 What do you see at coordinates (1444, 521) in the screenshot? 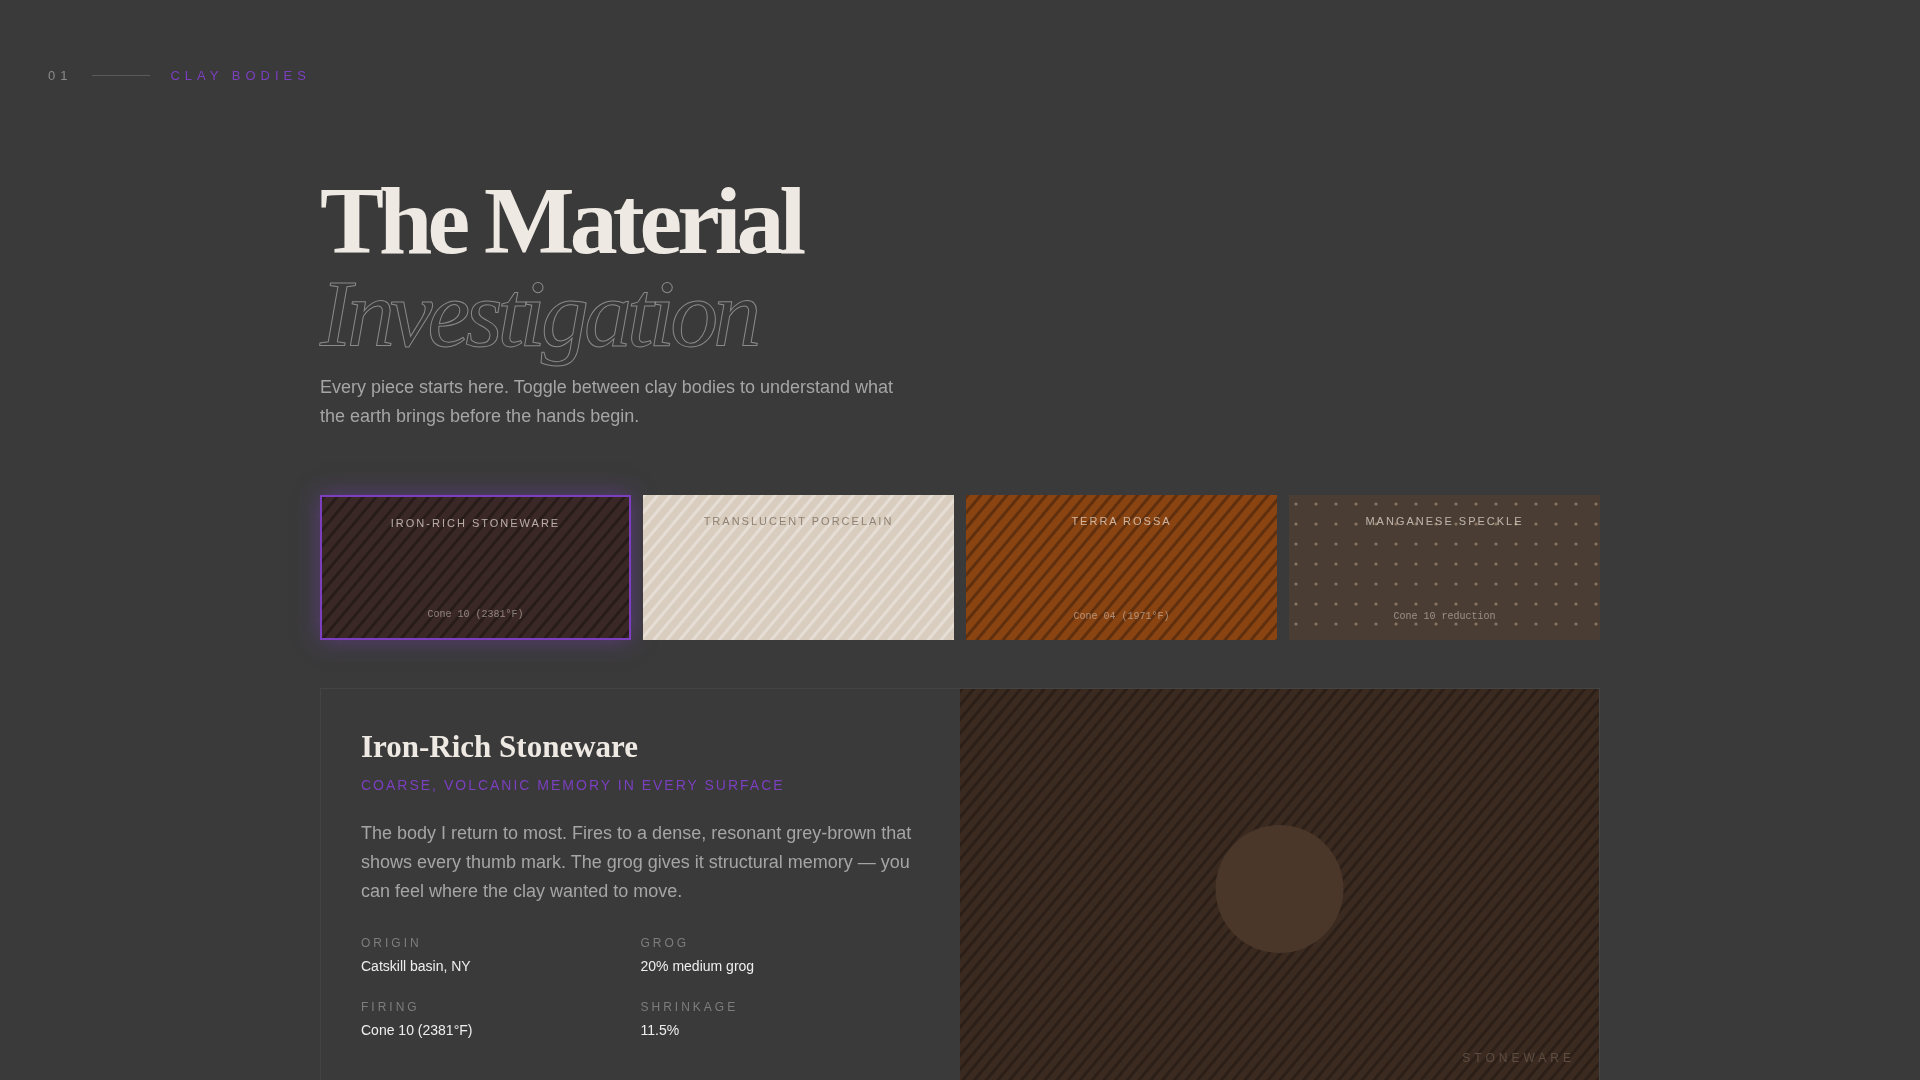
I see `clay-name: MANGANESE SPECKLE` at bounding box center [1444, 521].